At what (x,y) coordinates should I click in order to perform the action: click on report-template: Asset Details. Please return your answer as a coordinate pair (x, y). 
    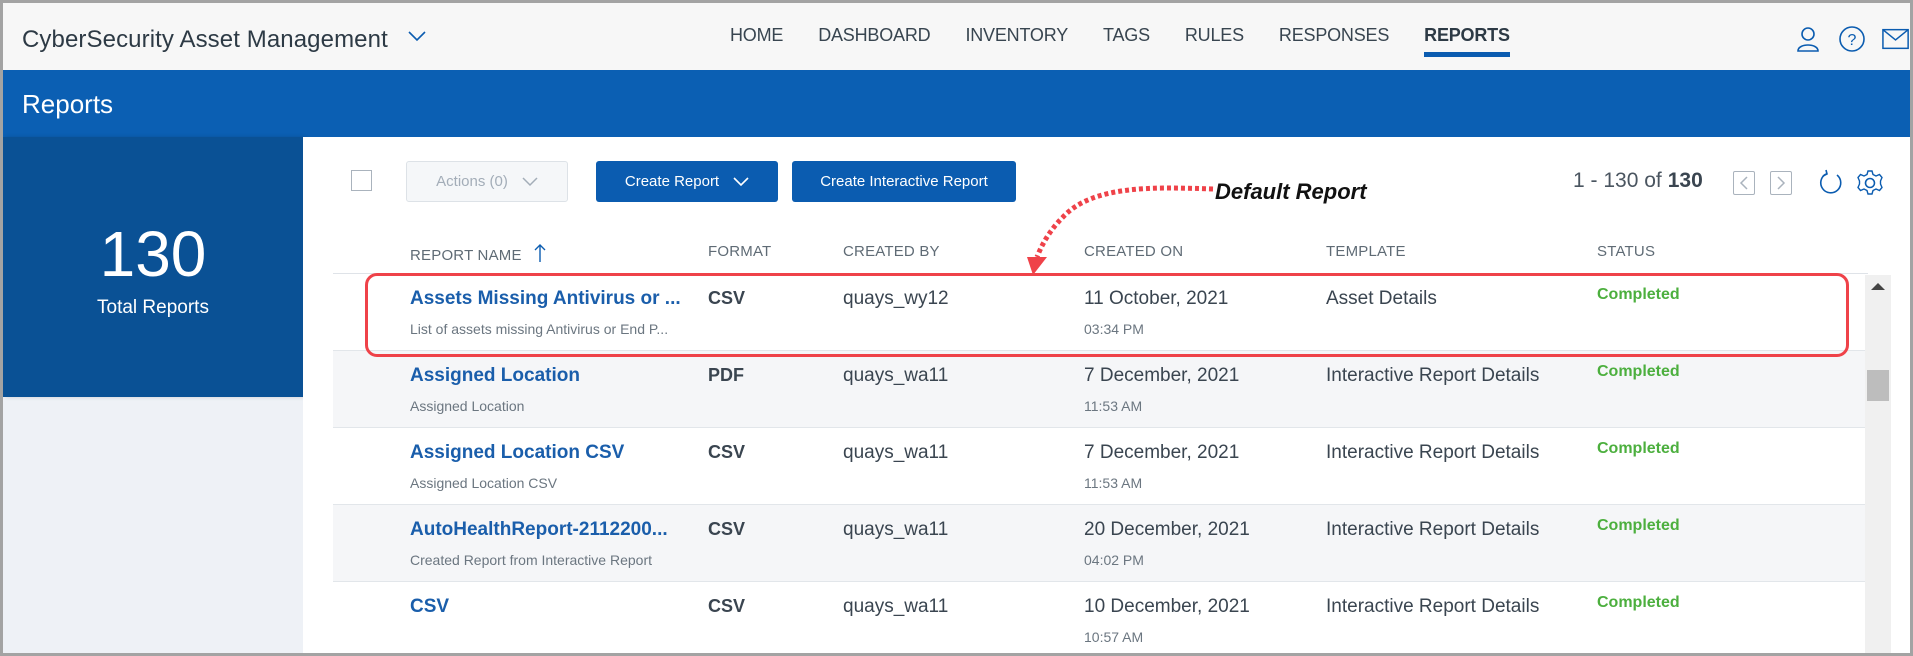
    Looking at the image, I should click on (1381, 298).